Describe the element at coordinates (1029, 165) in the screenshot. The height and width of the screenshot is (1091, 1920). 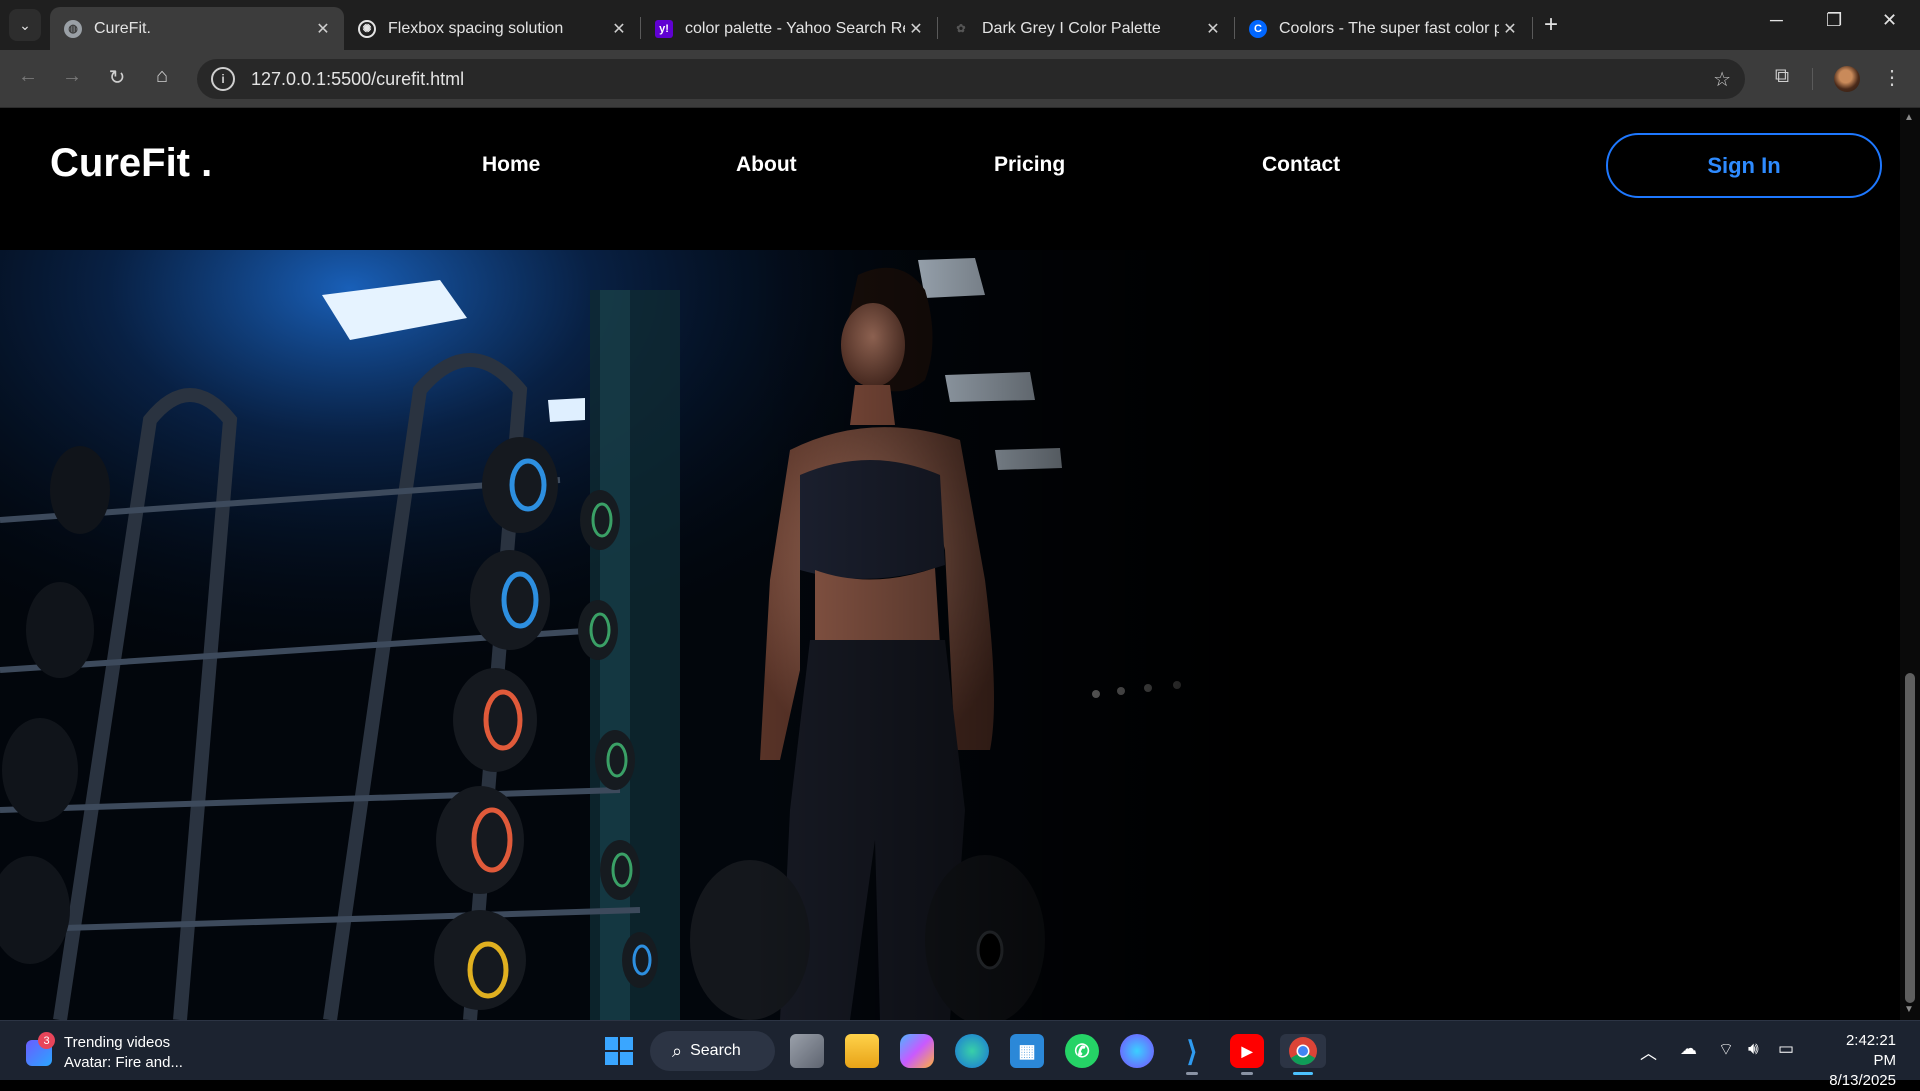
I see `nav-pricing: Pricing` at that location.